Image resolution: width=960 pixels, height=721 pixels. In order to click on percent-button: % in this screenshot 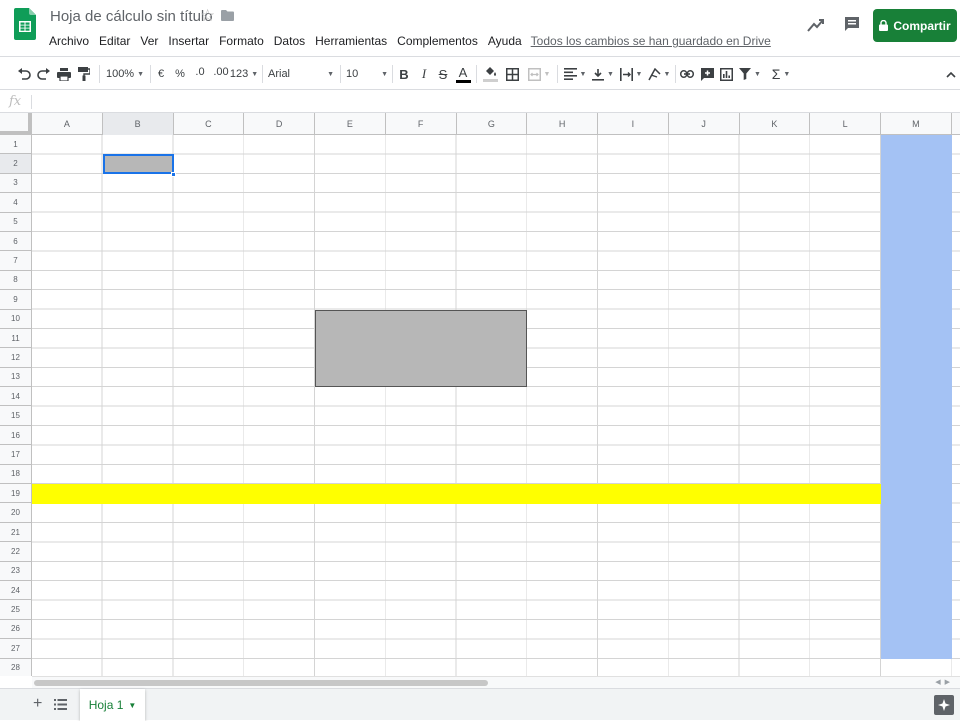, I will do `click(180, 74)`.